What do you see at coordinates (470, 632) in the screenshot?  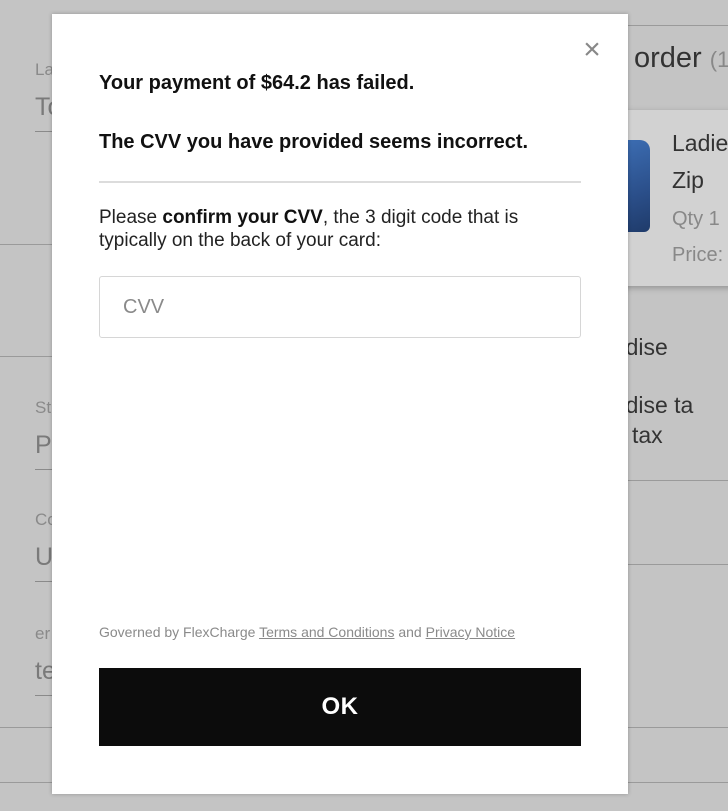 I see `privacy-link: Privacy Notice` at bounding box center [470, 632].